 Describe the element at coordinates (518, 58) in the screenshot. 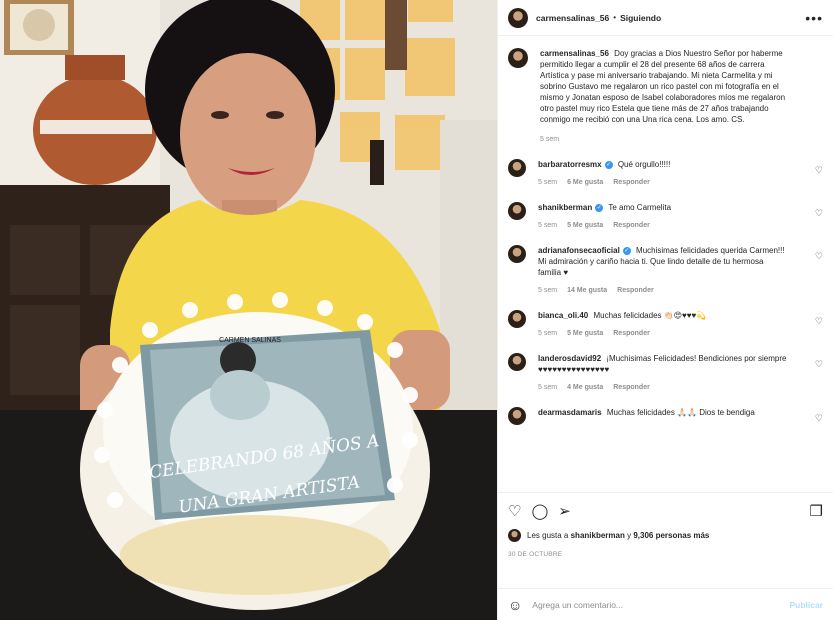

I see `caption-avatar` at that location.